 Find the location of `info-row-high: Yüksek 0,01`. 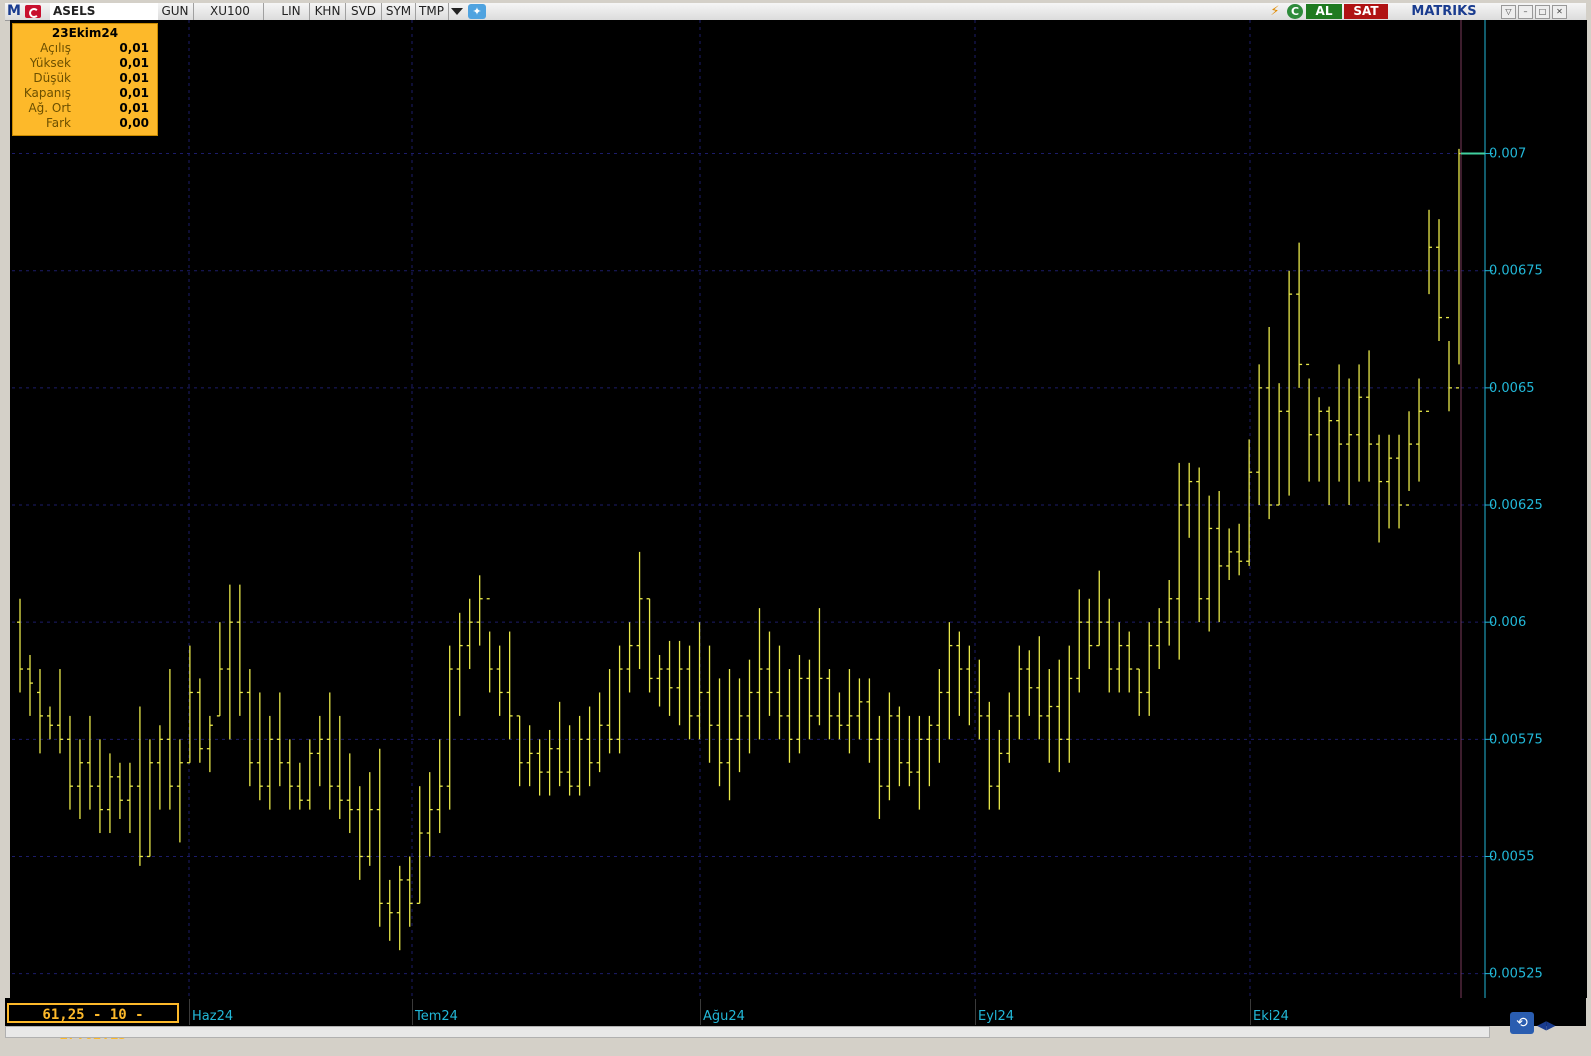

info-row-high: Yüksek 0,01 is located at coordinates (85, 63).